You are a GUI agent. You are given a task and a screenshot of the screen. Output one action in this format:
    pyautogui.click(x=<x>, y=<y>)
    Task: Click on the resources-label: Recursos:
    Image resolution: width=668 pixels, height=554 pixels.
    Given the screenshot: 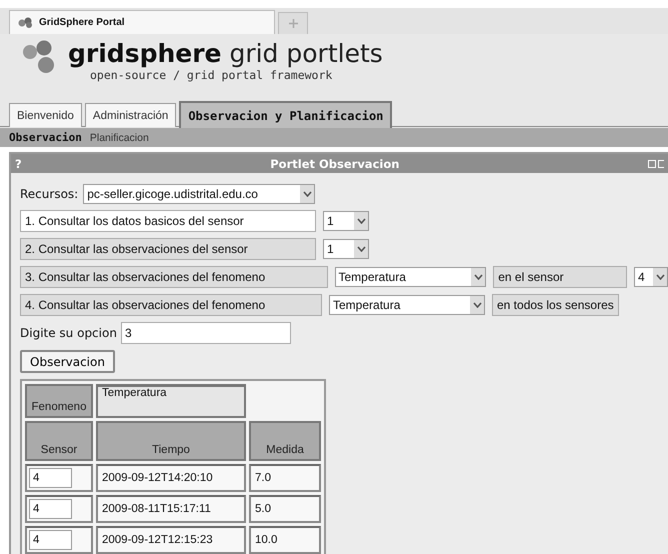 What is the action you would take?
    pyautogui.click(x=49, y=194)
    